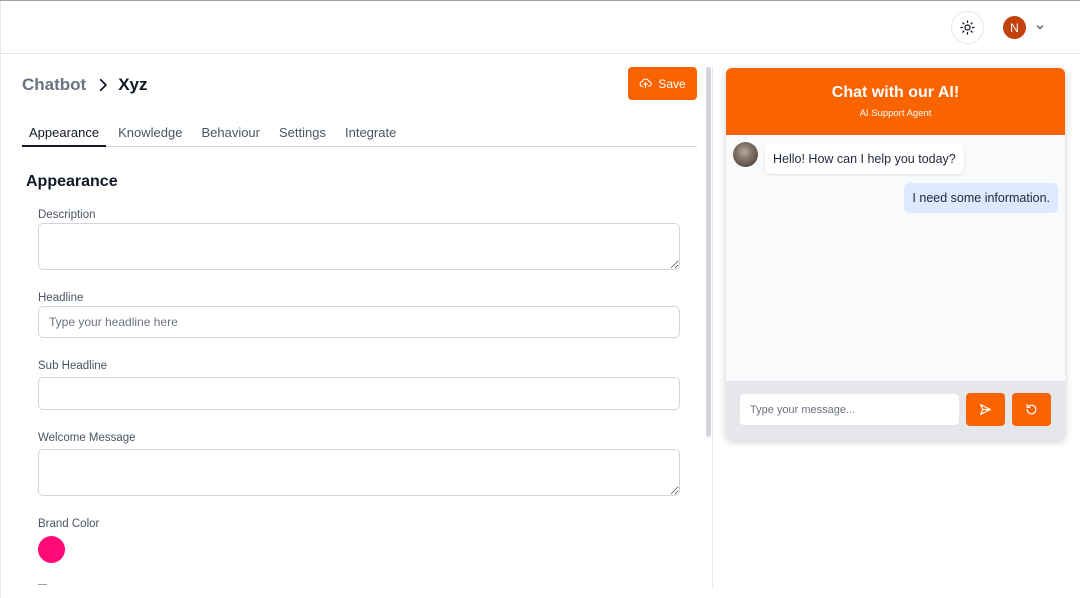 Image resolution: width=1080 pixels, height=598 pixels. I want to click on tab-knowledge: Knowledge, so click(150, 136).